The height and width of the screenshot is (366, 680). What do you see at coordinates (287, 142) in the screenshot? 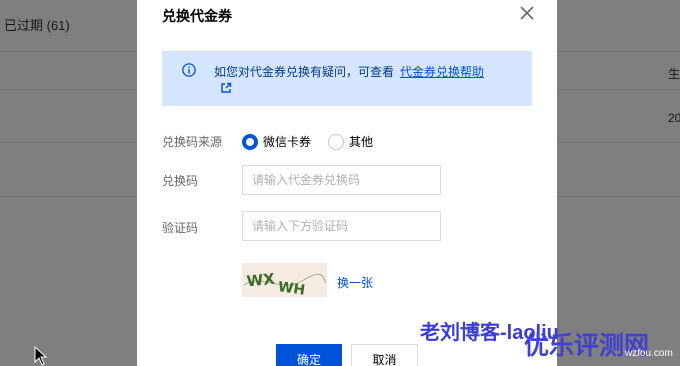
I see `radio-label: 微信卡券` at bounding box center [287, 142].